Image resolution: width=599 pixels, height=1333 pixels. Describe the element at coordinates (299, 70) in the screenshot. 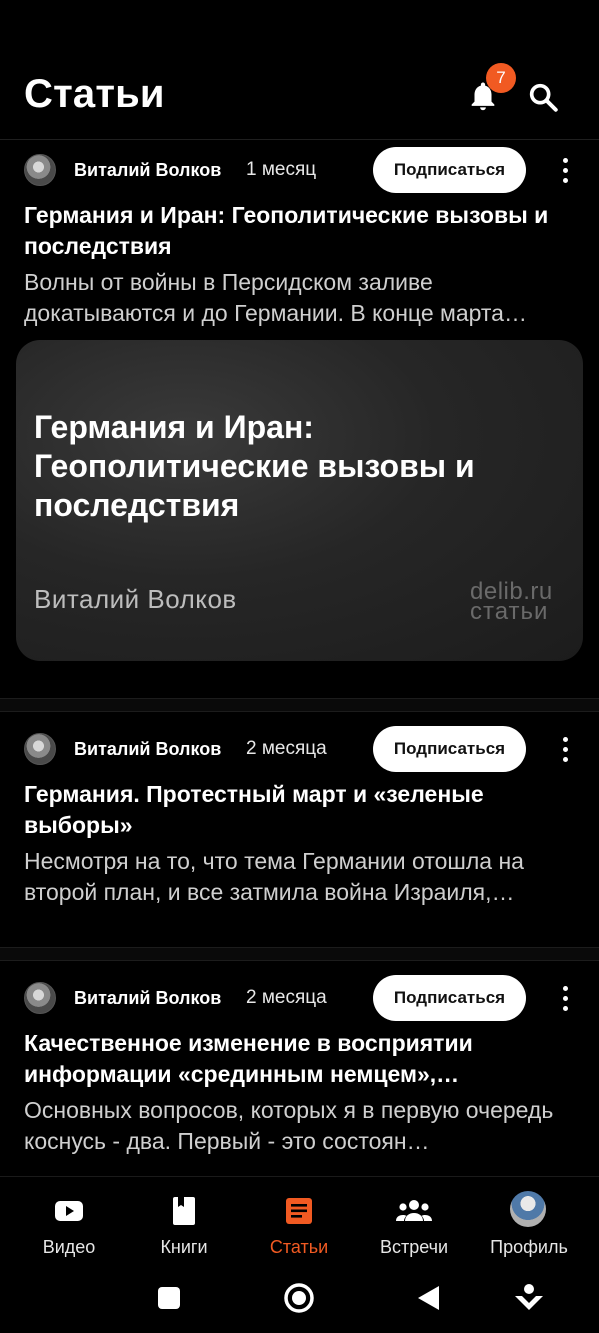

I see `app-header: Статьи 7` at that location.